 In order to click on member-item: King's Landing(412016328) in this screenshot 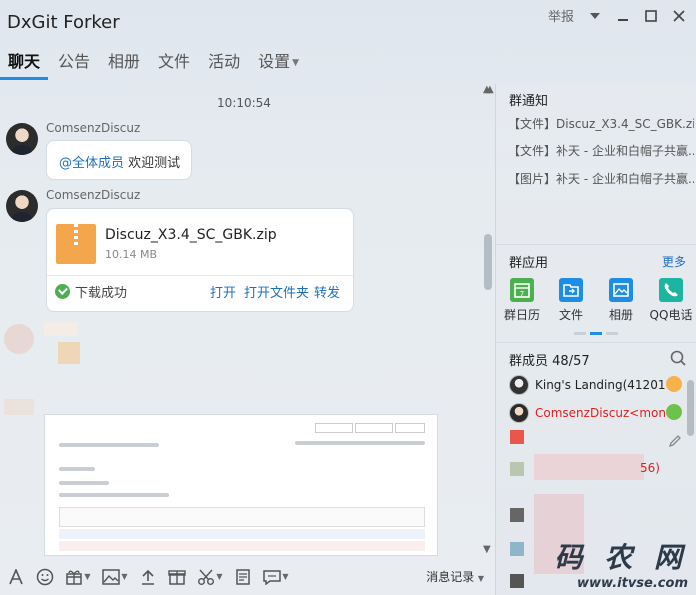, I will do `click(587, 385)`.